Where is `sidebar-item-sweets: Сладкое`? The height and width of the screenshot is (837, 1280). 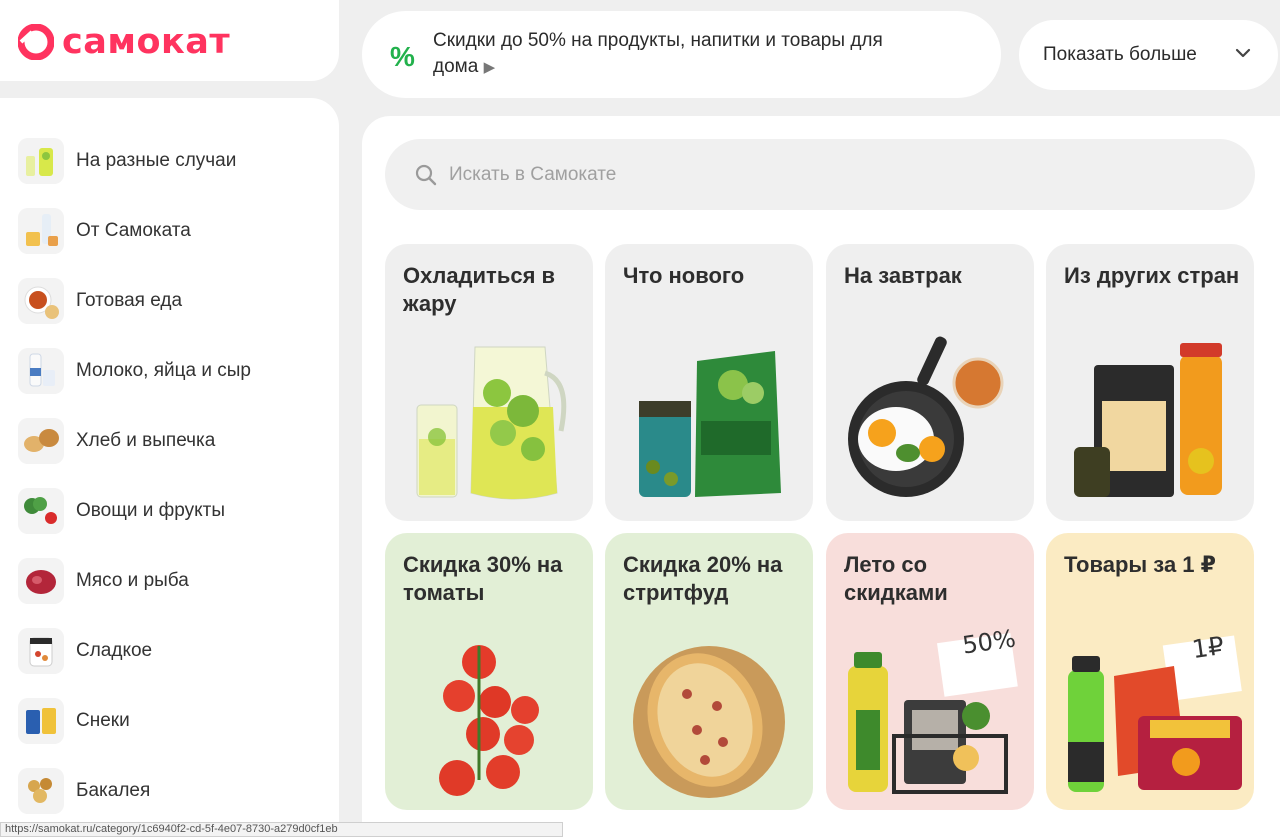 sidebar-item-sweets: Сладкое is located at coordinates (169, 651).